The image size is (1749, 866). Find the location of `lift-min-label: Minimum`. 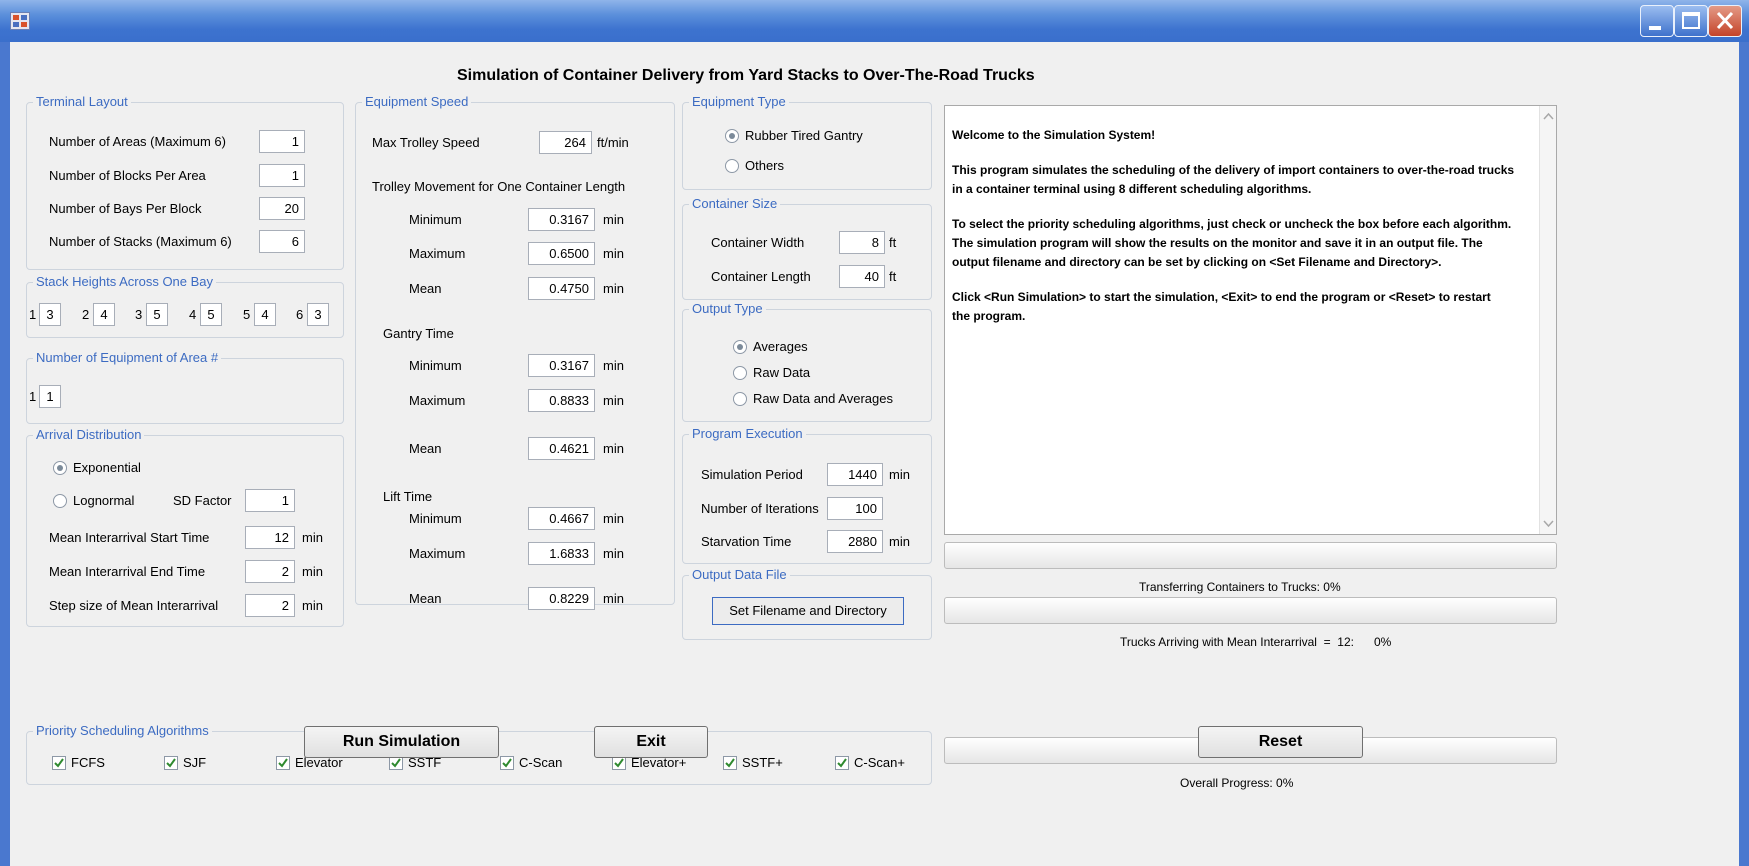

lift-min-label: Minimum is located at coordinates (435, 518).